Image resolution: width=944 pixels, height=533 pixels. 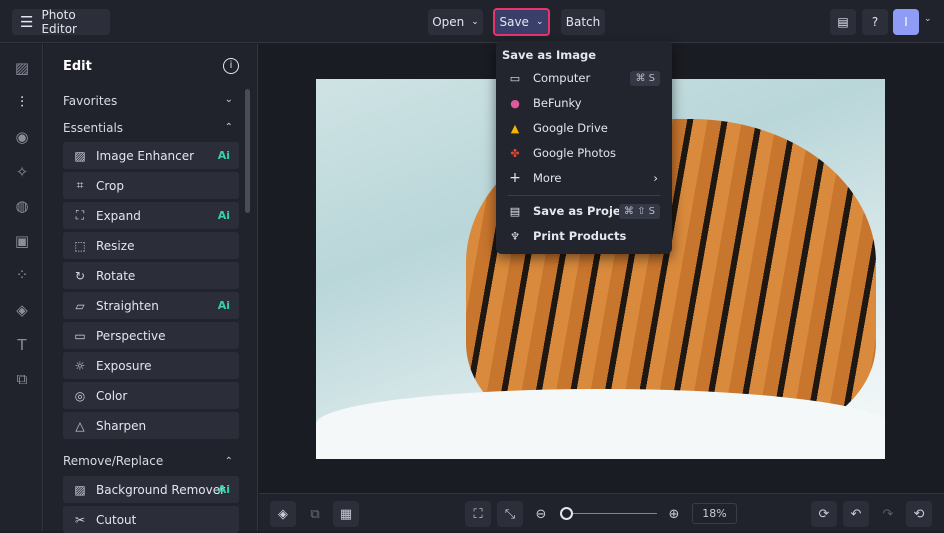 What do you see at coordinates (22, 102) in the screenshot?
I see `sliders-icon: ⫶` at bounding box center [22, 102].